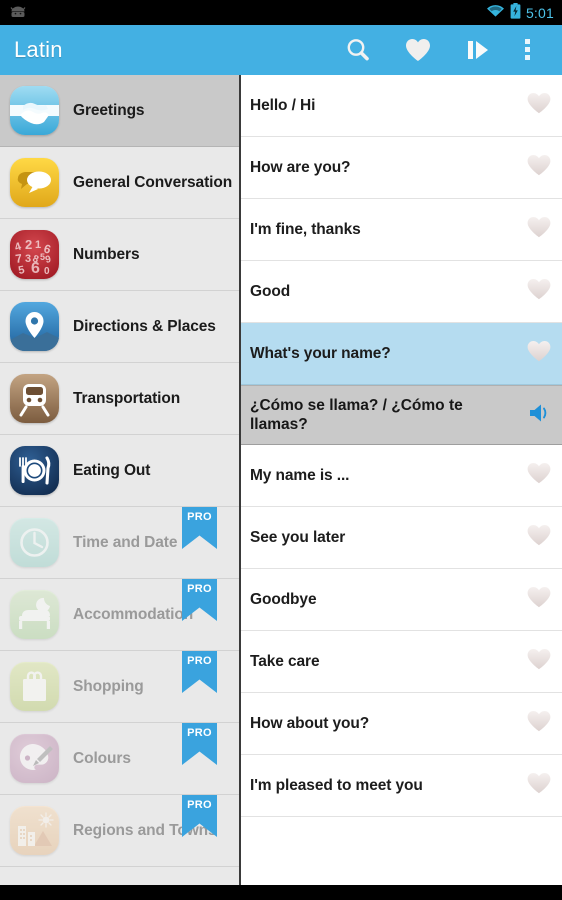 The image size is (562, 900). Describe the element at coordinates (125, 542) in the screenshot. I see `sidebar-item-label: Time and Date` at that location.